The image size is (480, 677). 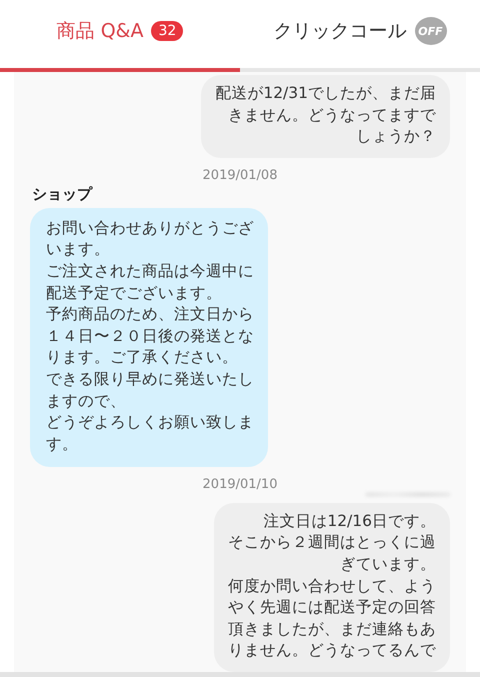 What do you see at coordinates (332, 587) in the screenshot?
I see `message-bubble: 注文日は12/16日です。 そこから２週間はとっくに過 ぎています。 何度か問い合わせして、よう やく先週には配送予定の回答 頂きましたが、まだ連絡もあ りません。どうなってるんで` at bounding box center [332, 587].